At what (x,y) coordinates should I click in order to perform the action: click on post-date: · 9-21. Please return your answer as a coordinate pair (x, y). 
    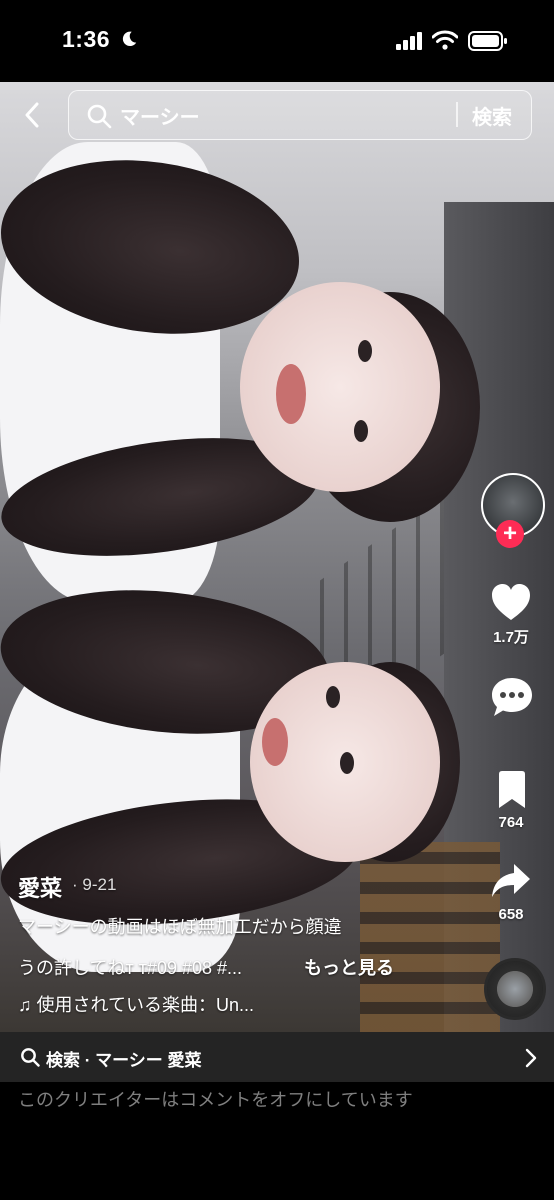
    Looking at the image, I should click on (94, 884).